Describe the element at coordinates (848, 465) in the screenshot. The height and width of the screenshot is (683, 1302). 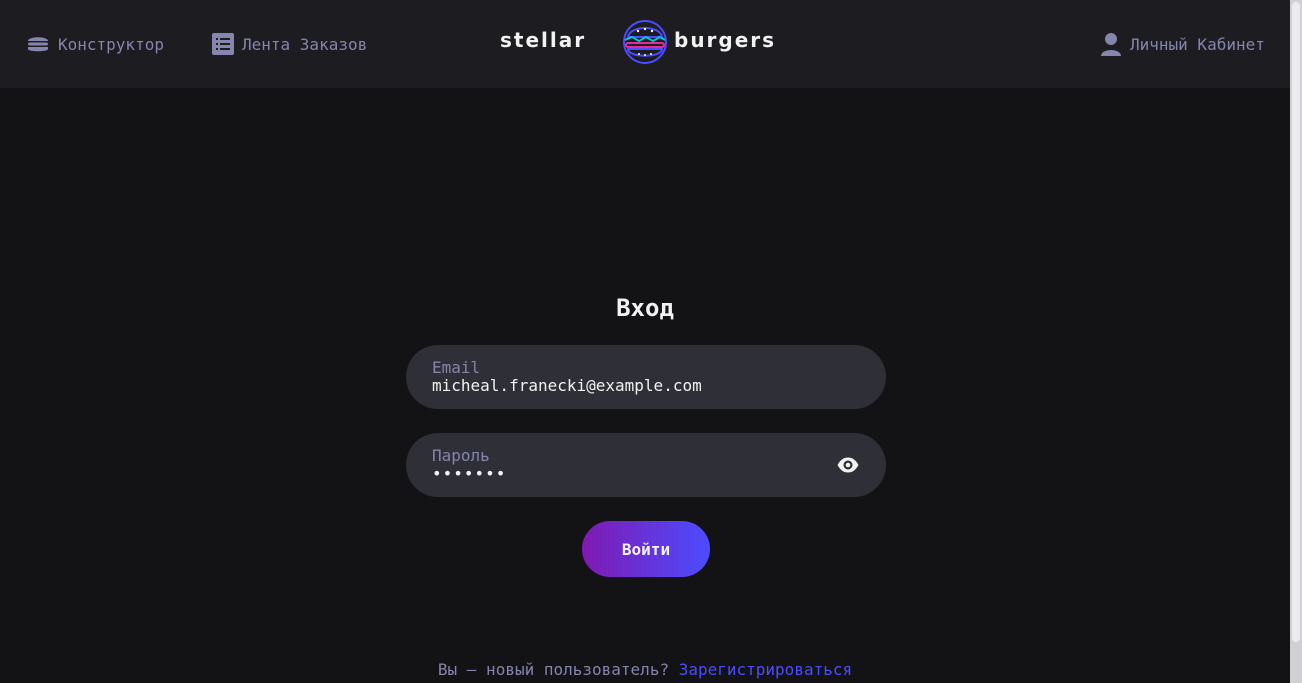
I see `eye-icon` at that location.